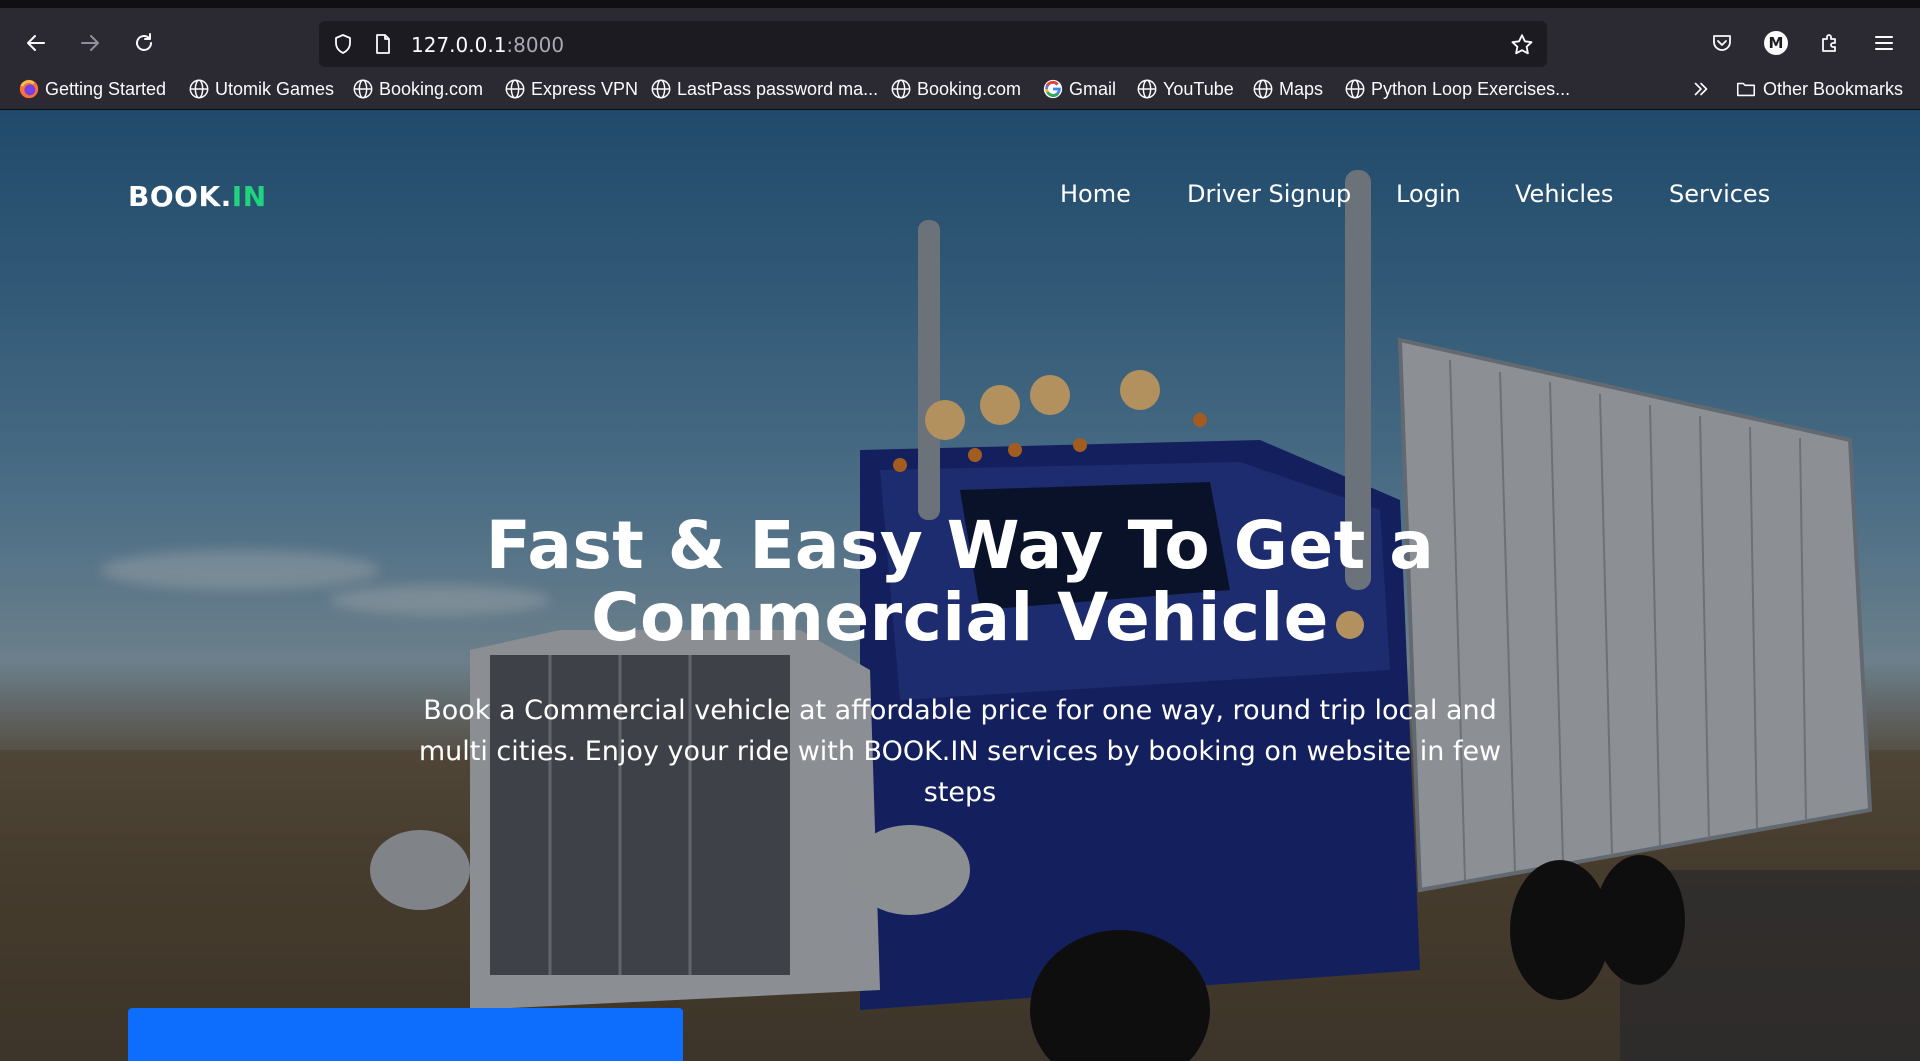  What do you see at coordinates (1198, 88) in the screenshot?
I see `bookmark-label: YouTube` at bounding box center [1198, 88].